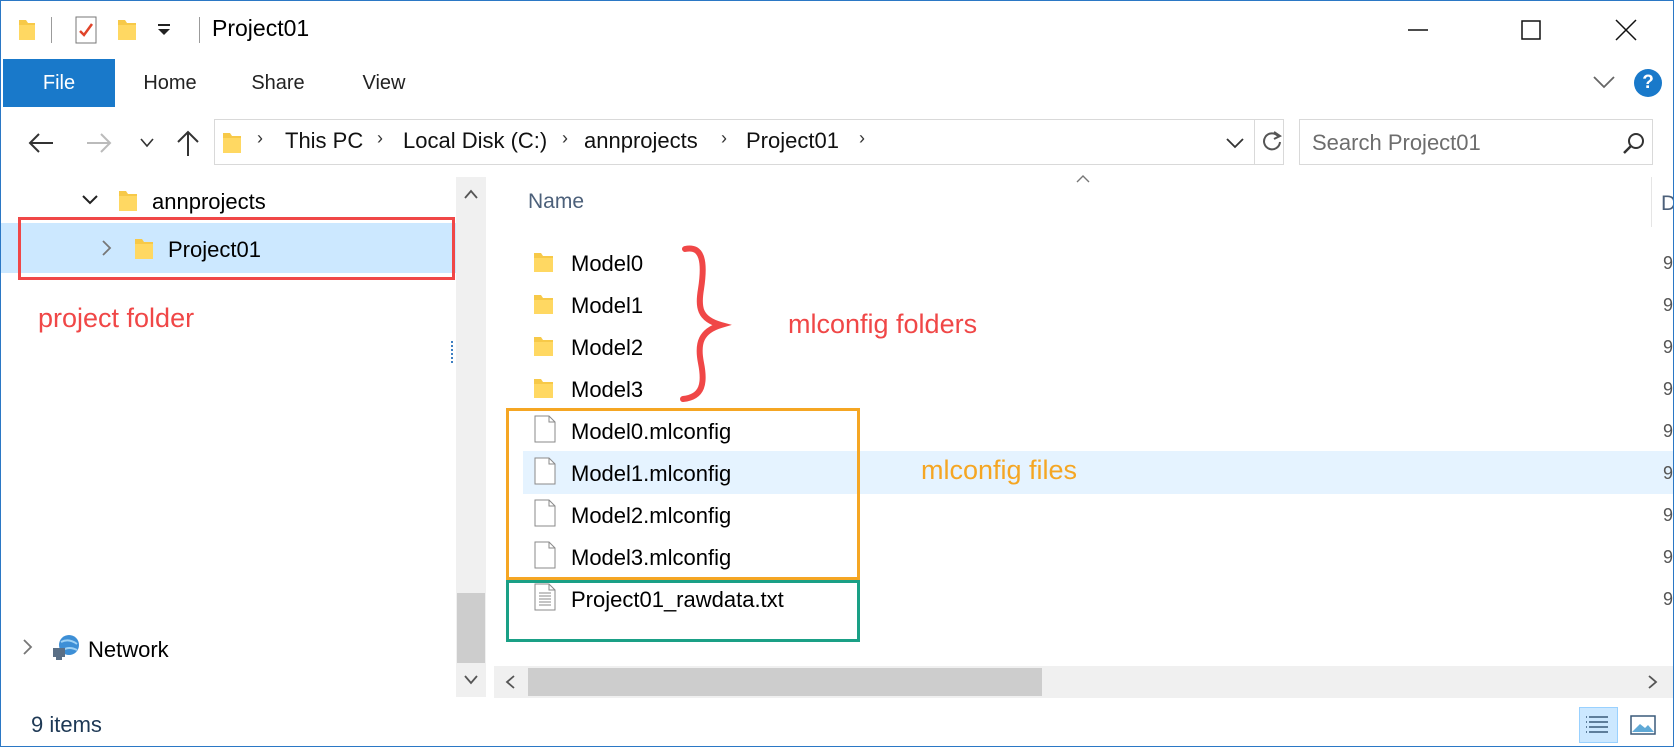 This screenshot has width=1674, height=747. I want to click on annotation-mlconfig-folders: mlconfig folders, so click(883, 324).